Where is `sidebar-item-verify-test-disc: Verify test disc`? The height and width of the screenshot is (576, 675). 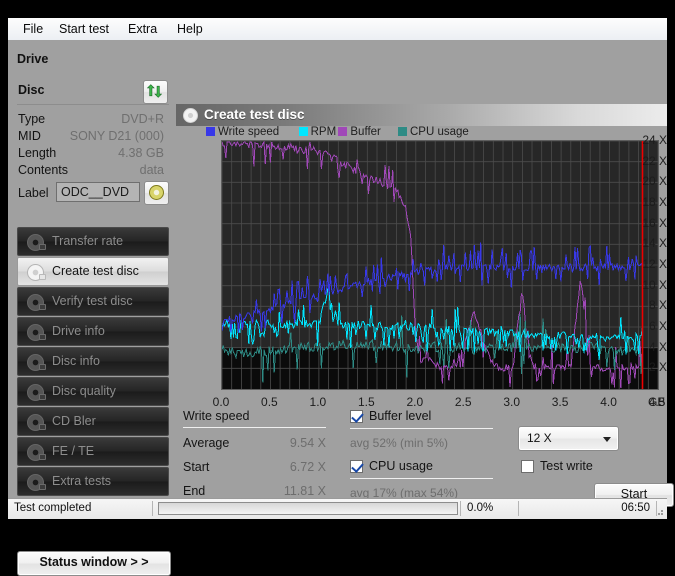 sidebar-item-verify-test-disc: Verify test disc is located at coordinates (93, 301).